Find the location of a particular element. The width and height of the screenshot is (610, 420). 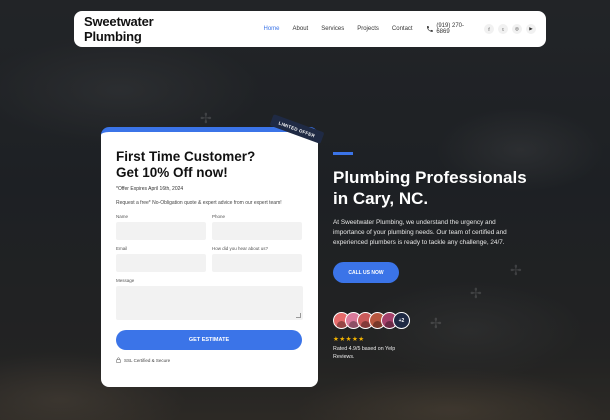

get-estimate-button: GET ESTIMATE is located at coordinates (209, 340).